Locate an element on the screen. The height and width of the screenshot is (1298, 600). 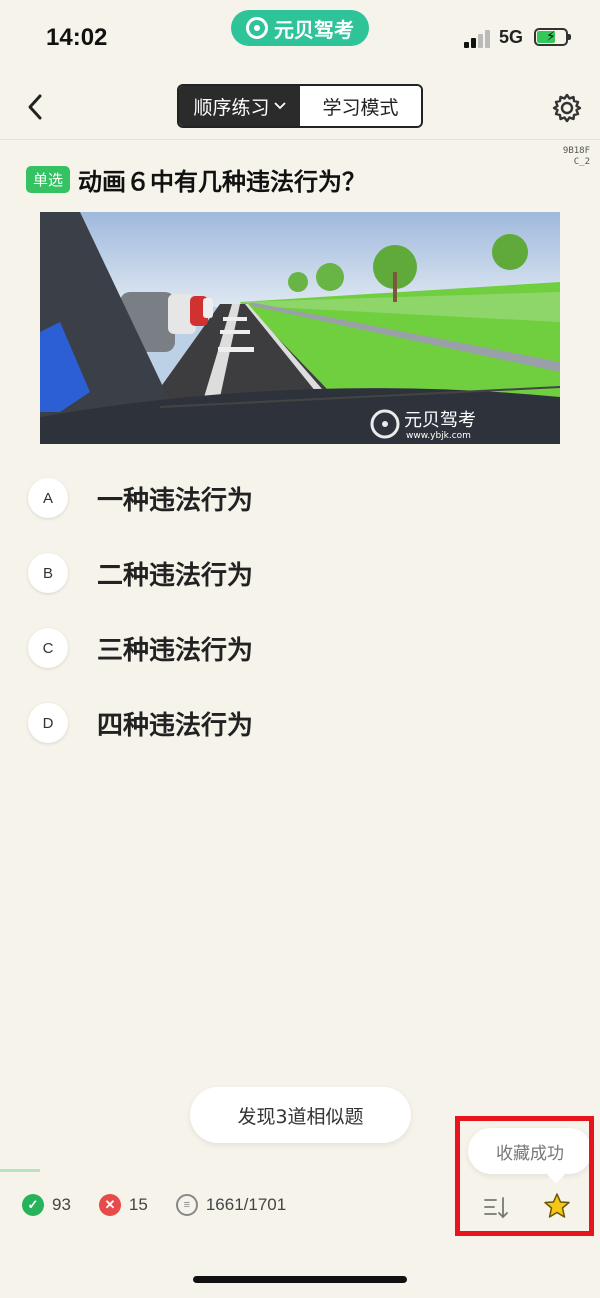
gear-icon is located at coordinates (567, 108).